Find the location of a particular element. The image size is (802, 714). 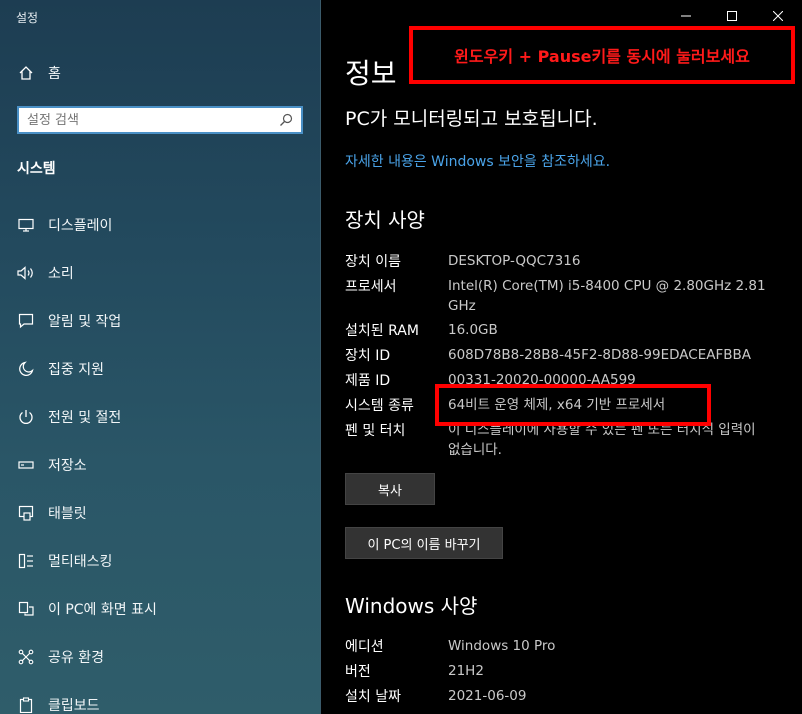

sidebar-item-label: 알림 및 작업 is located at coordinates (85, 322).